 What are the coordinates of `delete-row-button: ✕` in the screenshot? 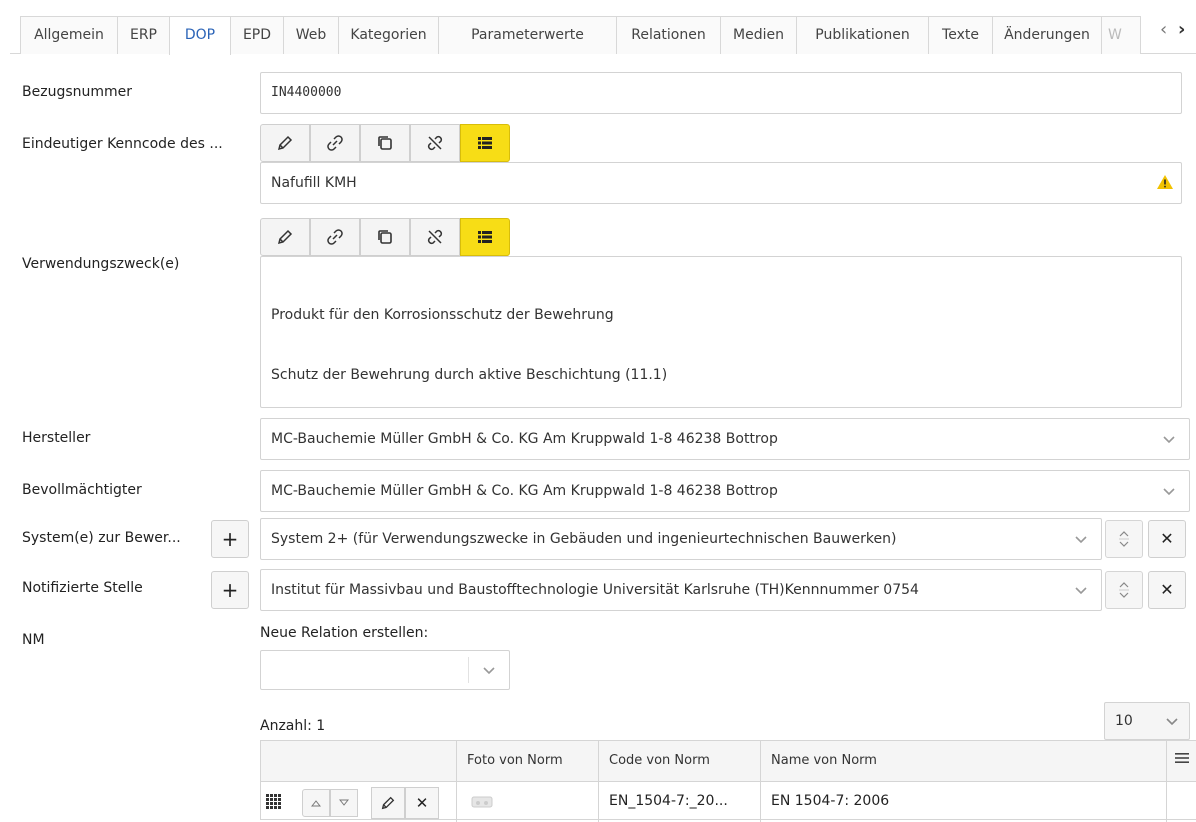 It's located at (422, 803).